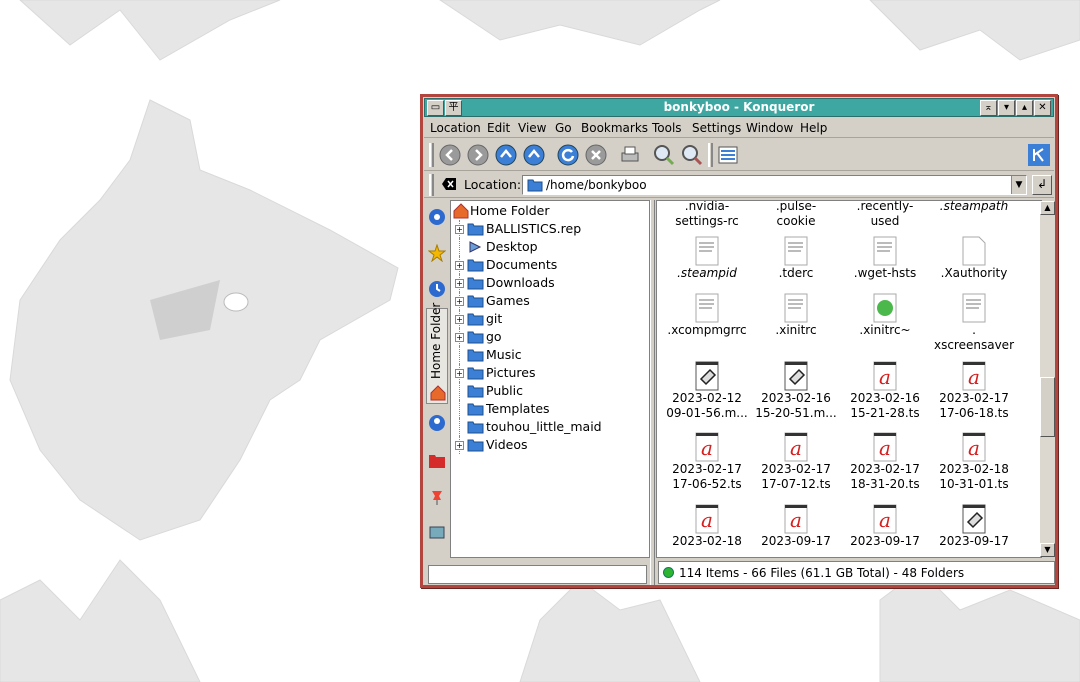 This screenshot has height=682, width=1080. I want to click on bookmarks-star-icon, so click(437, 253).